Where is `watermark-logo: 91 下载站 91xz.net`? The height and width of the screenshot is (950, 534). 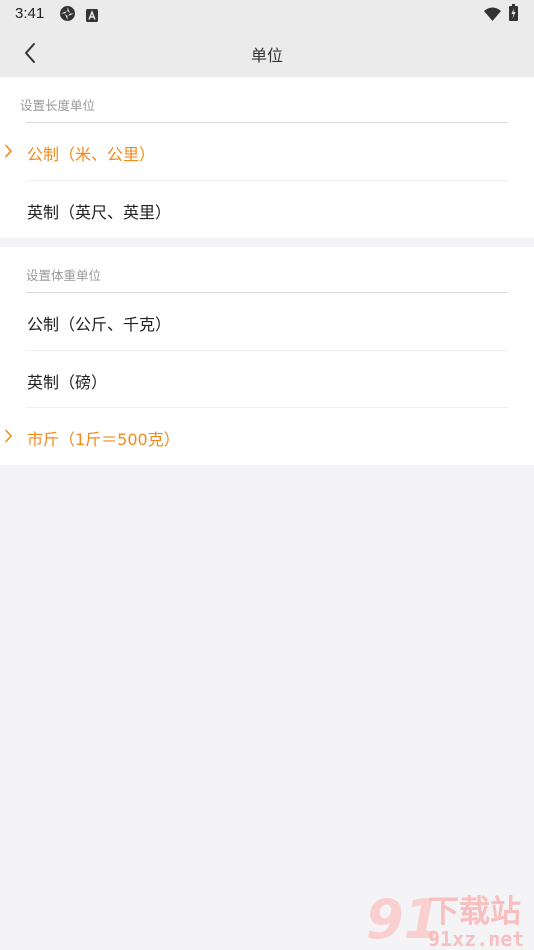 watermark-logo: 91 下载站 91xz.net is located at coordinates (449, 917).